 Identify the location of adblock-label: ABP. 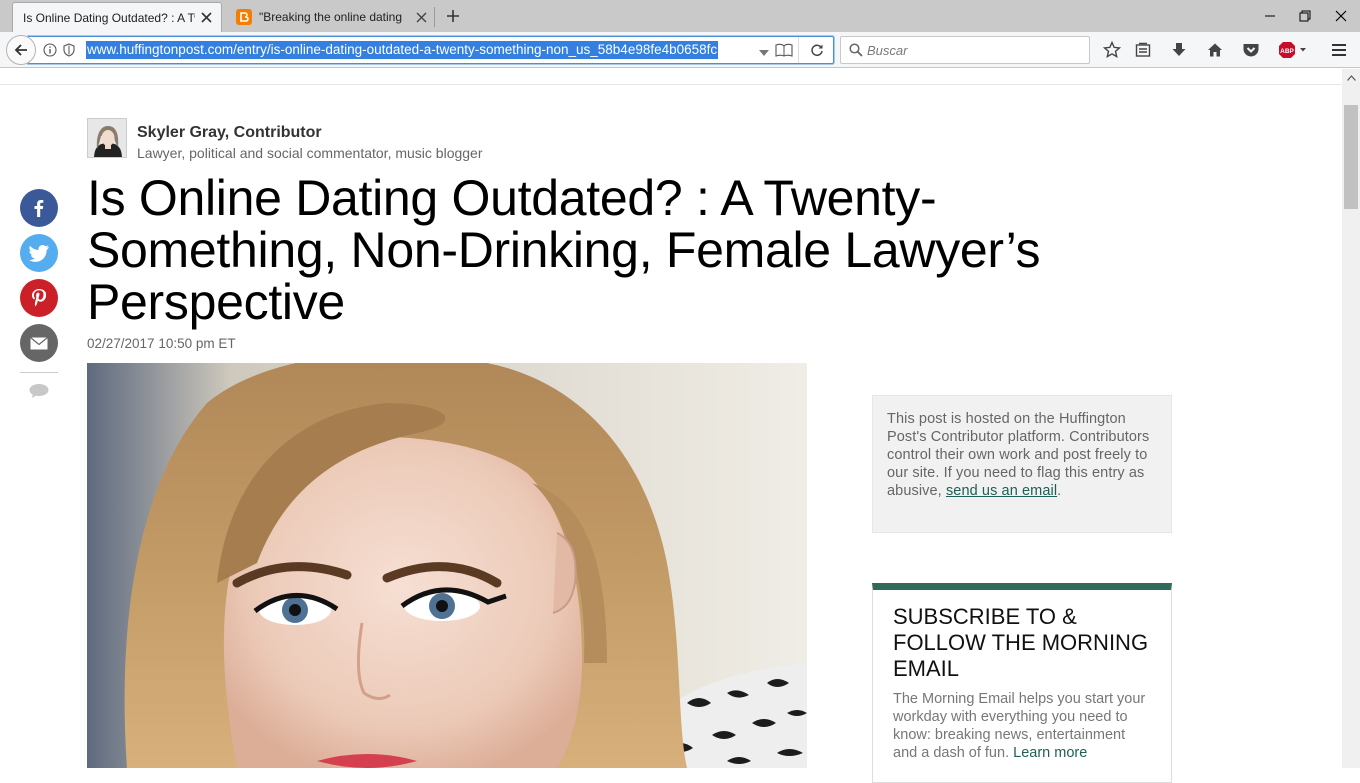
(1287, 51).